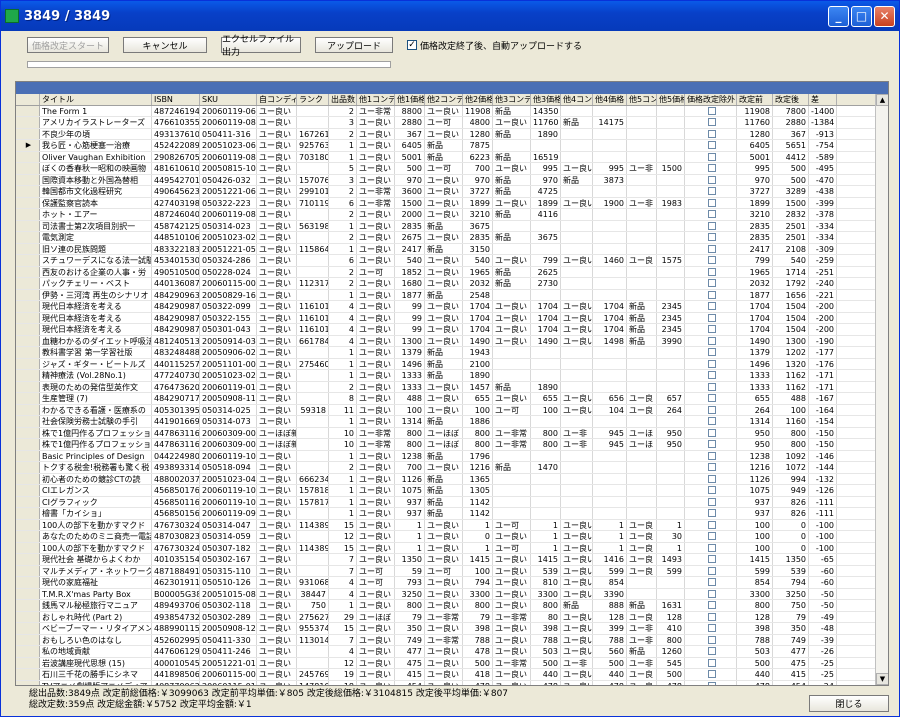 The height and width of the screenshot is (717, 900). Describe the element at coordinates (546, 99) in the screenshot. I see `column-header: 他3価格` at that location.